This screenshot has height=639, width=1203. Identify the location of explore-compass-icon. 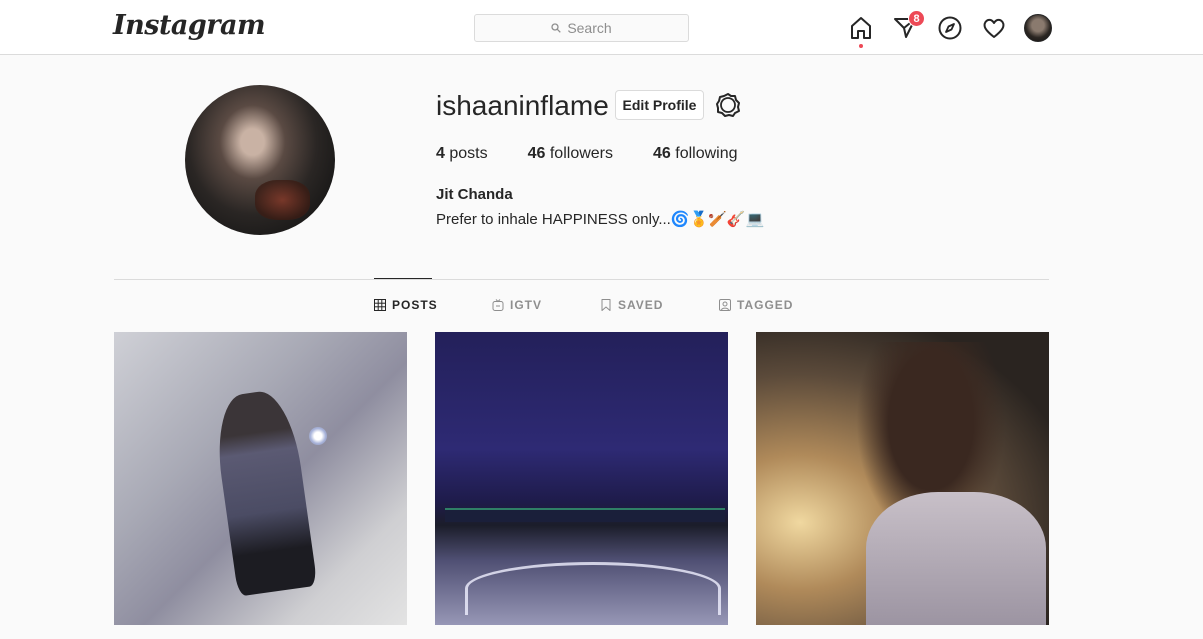
(950, 28).